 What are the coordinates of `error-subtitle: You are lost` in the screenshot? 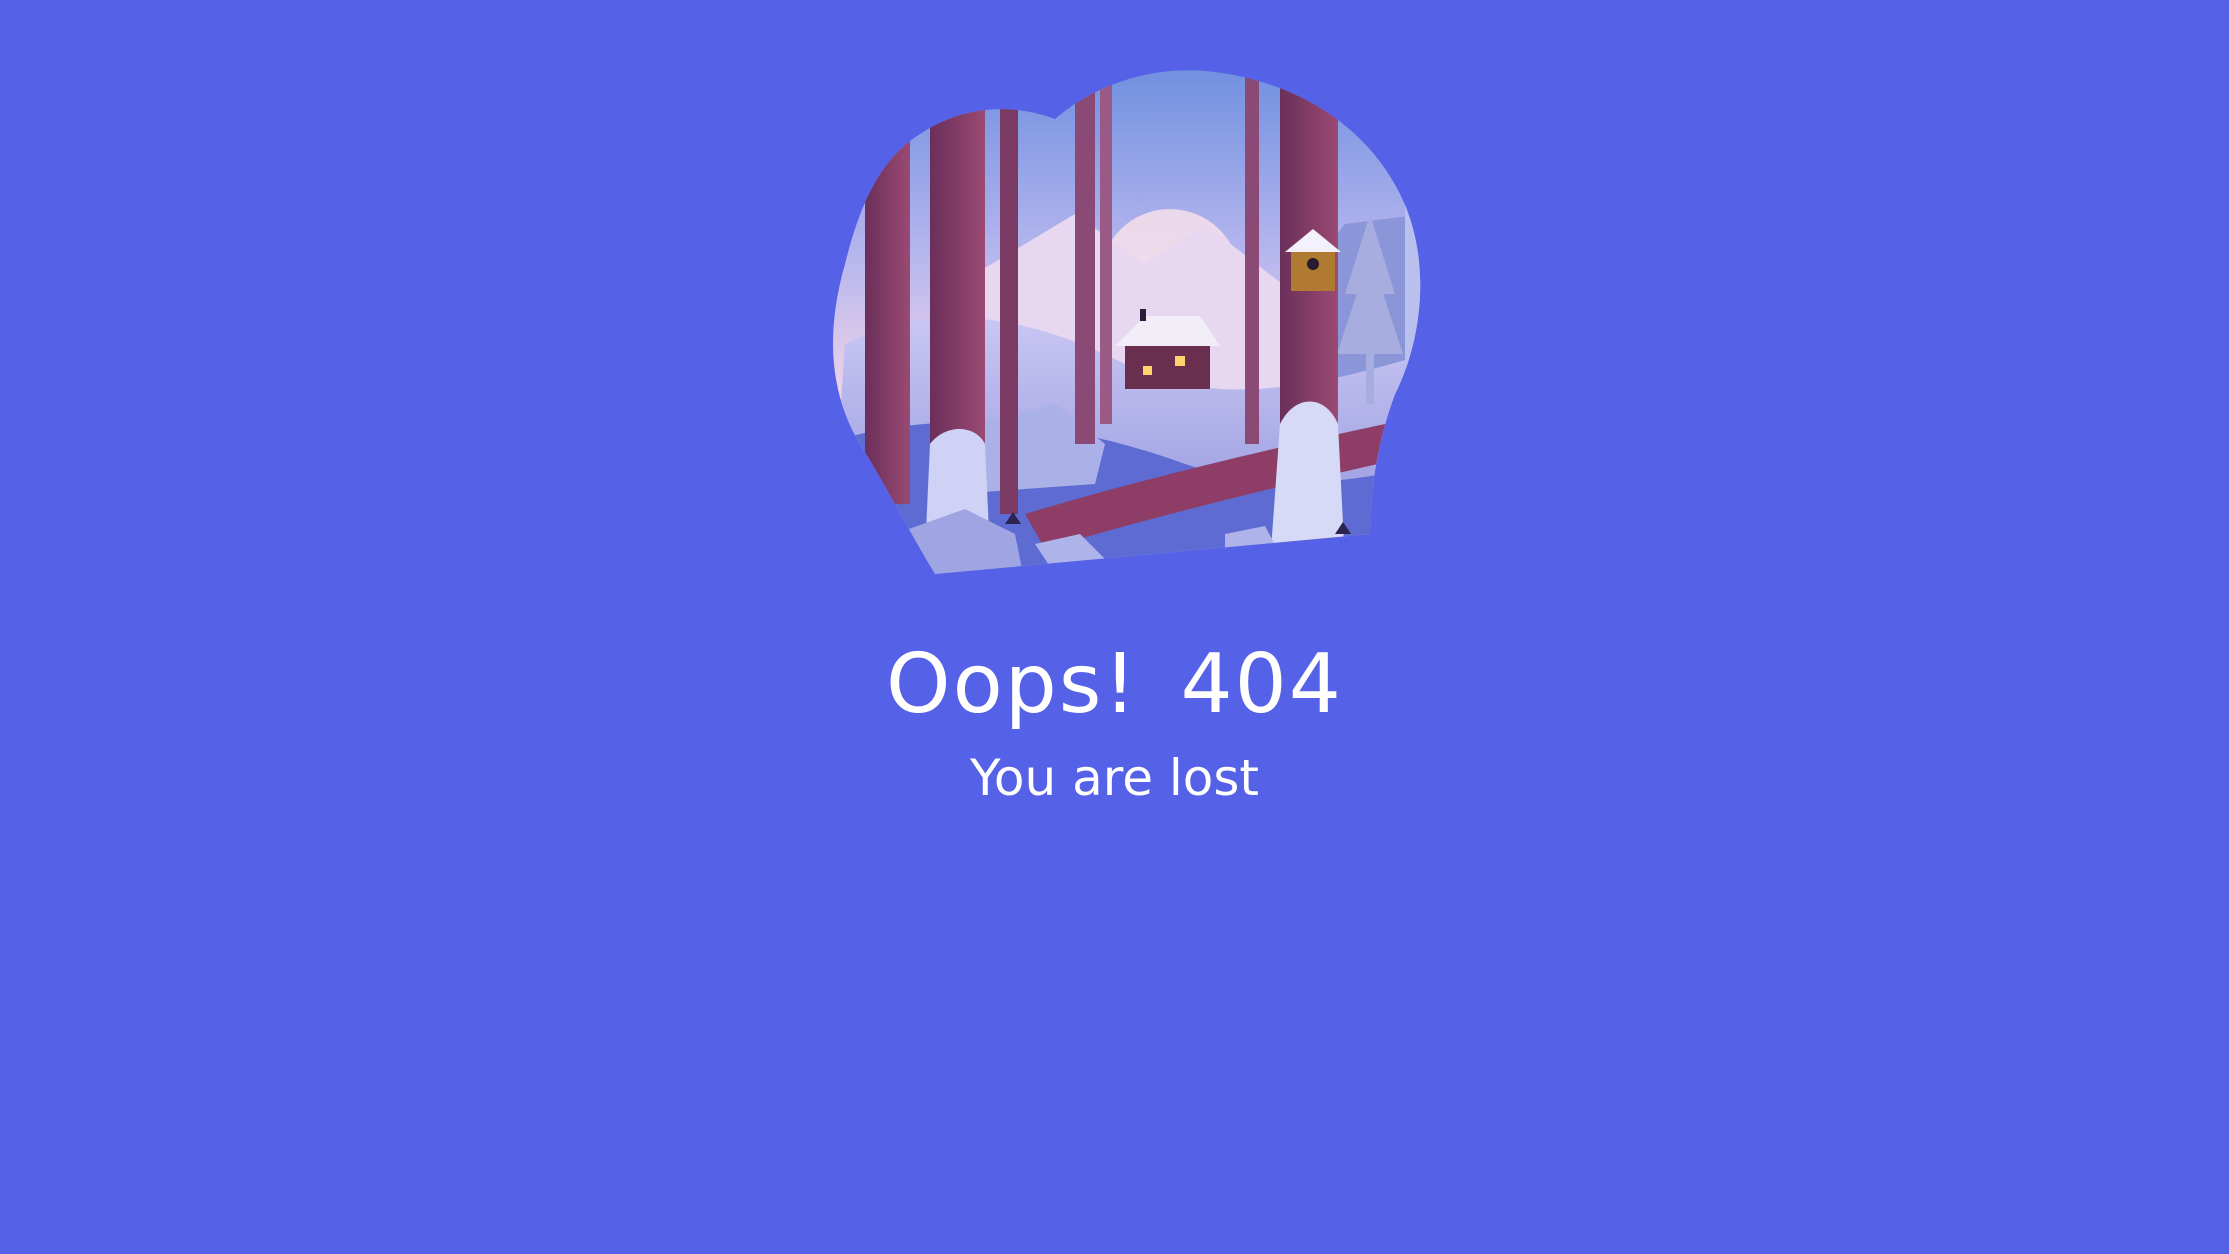 It's located at (1114, 778).